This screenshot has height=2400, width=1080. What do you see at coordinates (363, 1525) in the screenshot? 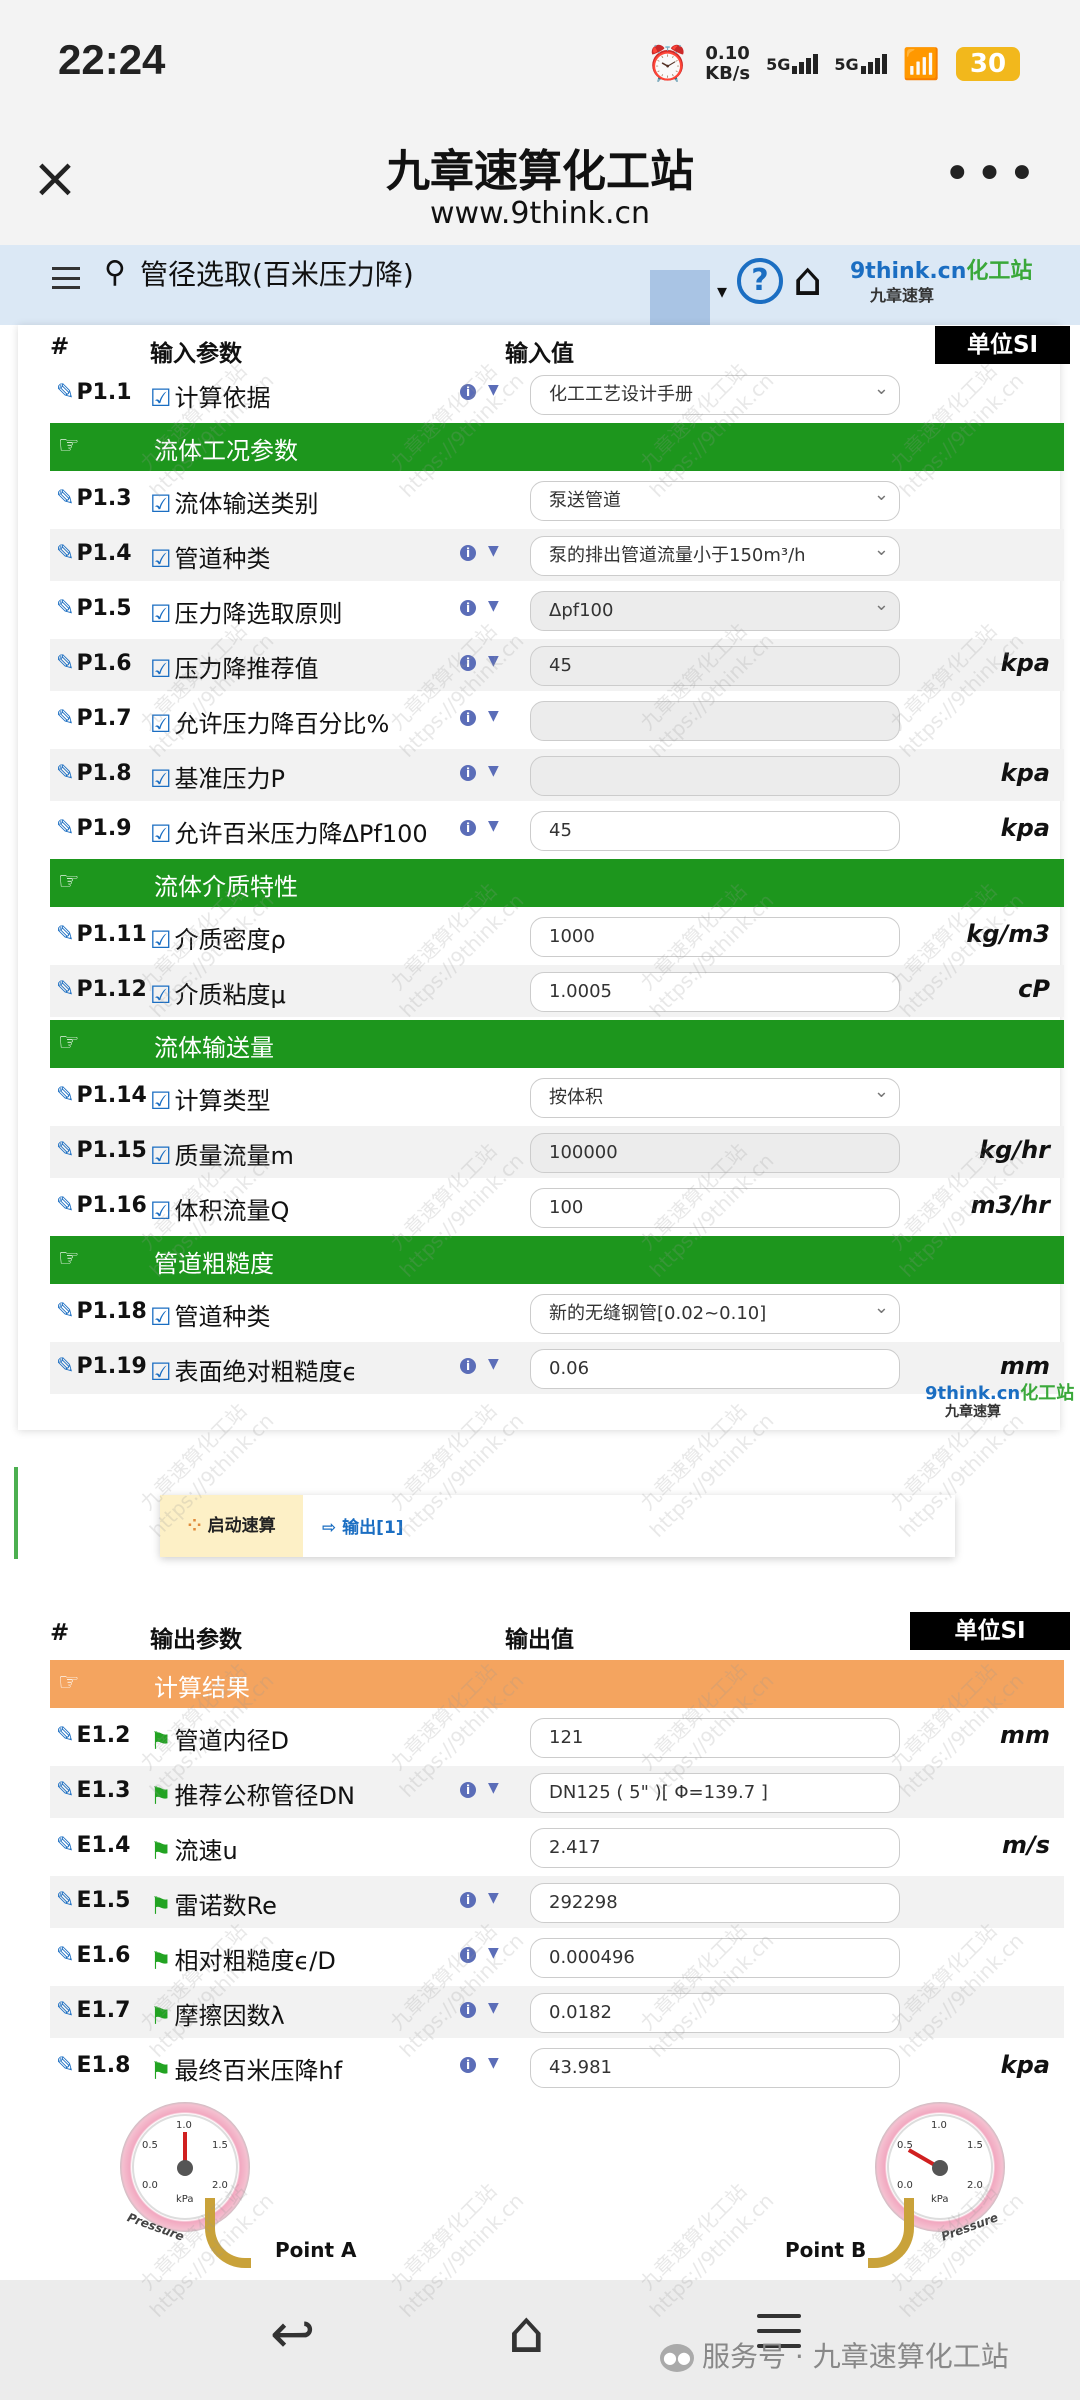
I see `output-tab: ⇨ 输出[1]` at bounding box center [363, 1525].